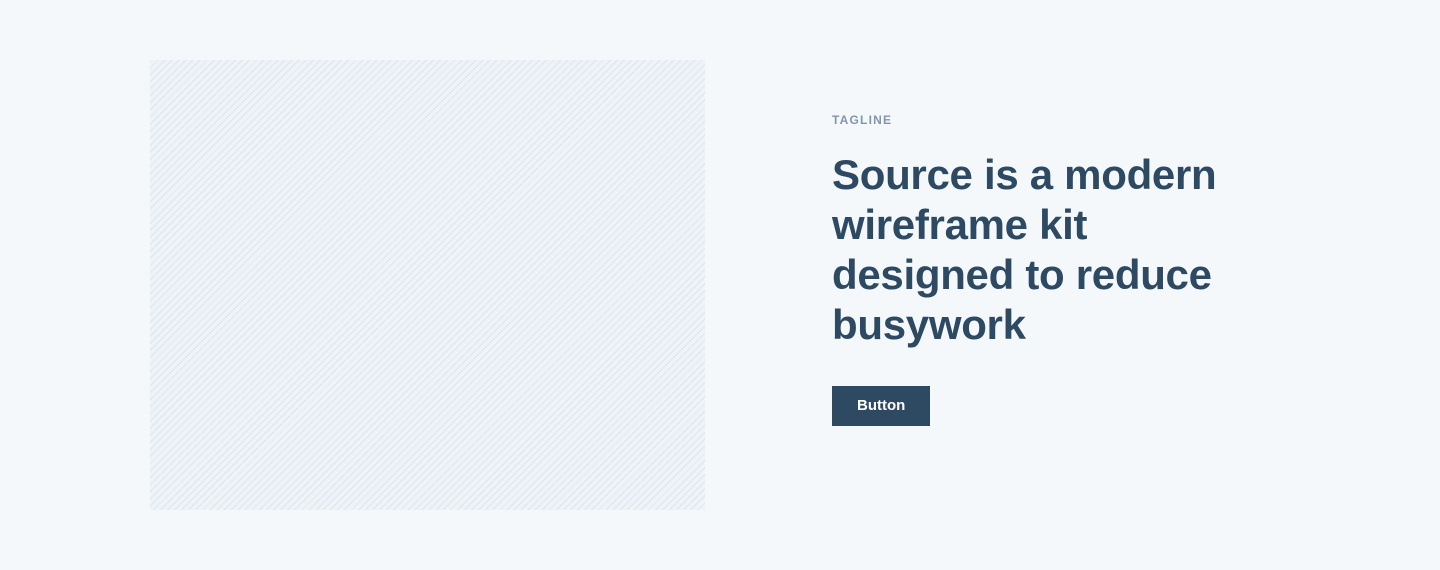 Image resolution: width=1440 pixels, height=570 pixels. Describe the element at coordinates (881, 406) in the screenshot. I see `cta-button: Button` at that location.